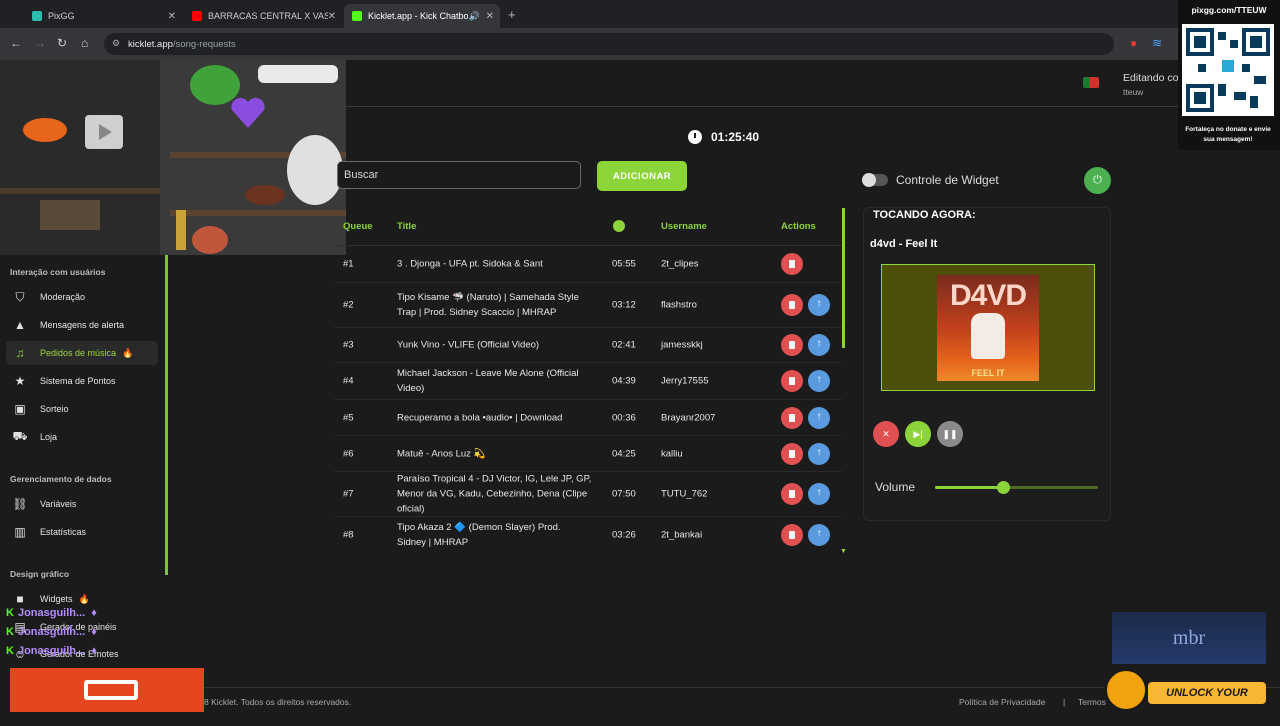  Describe the element at coordinates (988, 336) in the screenshot. I see `cover-figure` at that location.